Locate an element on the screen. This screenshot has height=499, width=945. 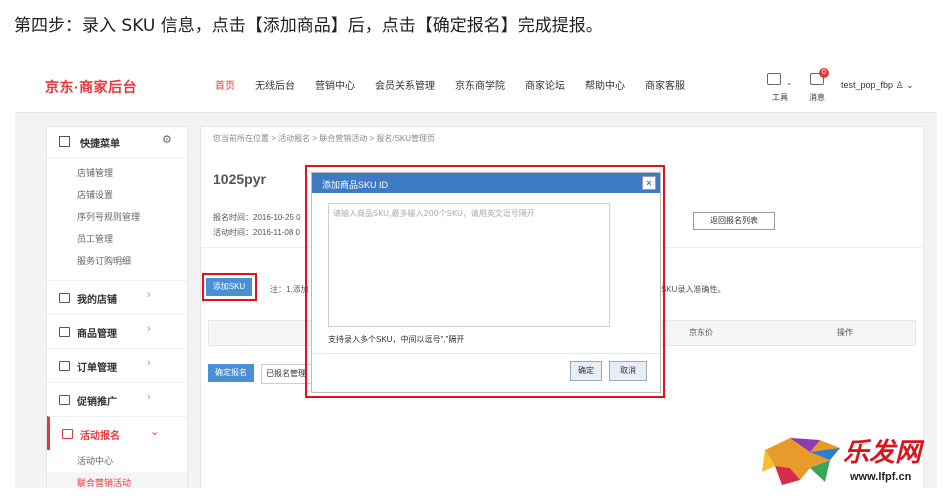
gear-icon: ⚙ is located at coordinates (167, 139).